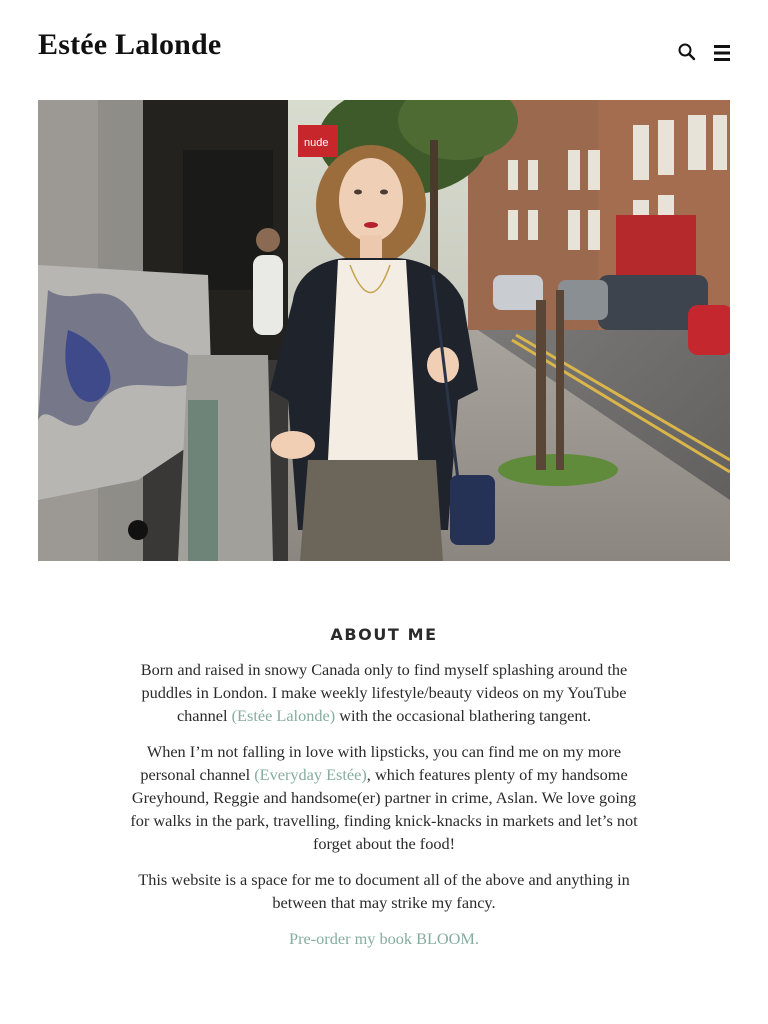 Image resolution: width=768 pixels, height=1024 pixels. What do you see at coordinates (284, 715) in the screenshot?
I see `youtube-channel-link: (Estée Lalonde)` at bounding box center [284, 715].